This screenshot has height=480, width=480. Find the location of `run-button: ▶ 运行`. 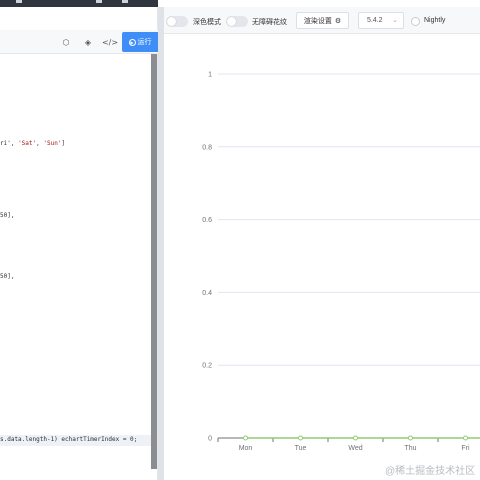

run-button: ▶ 运行 is located at coordinates (140, 42).